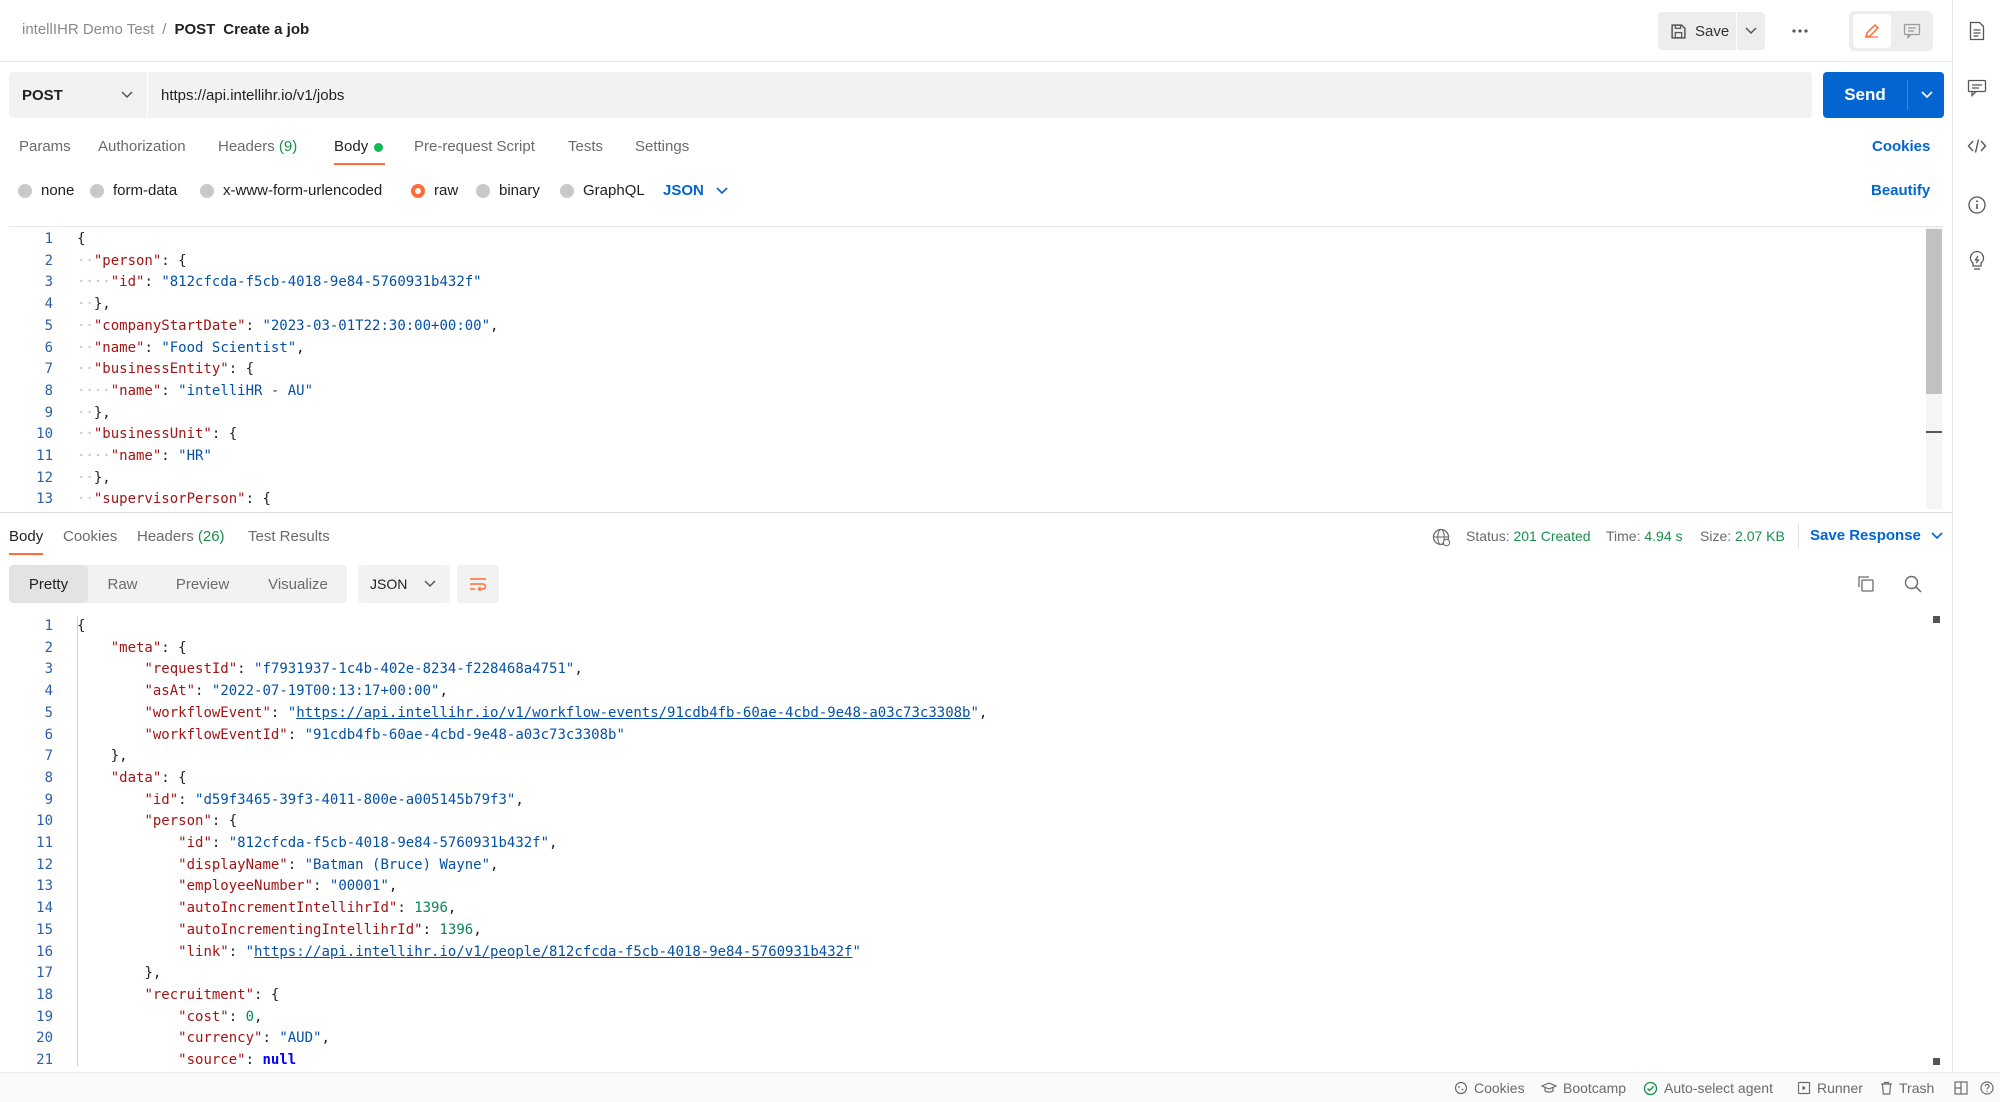  What do you see at coordinates (44, 843) in the screenshot?
I see `line-number: 11` at bounding box center [44, 843].